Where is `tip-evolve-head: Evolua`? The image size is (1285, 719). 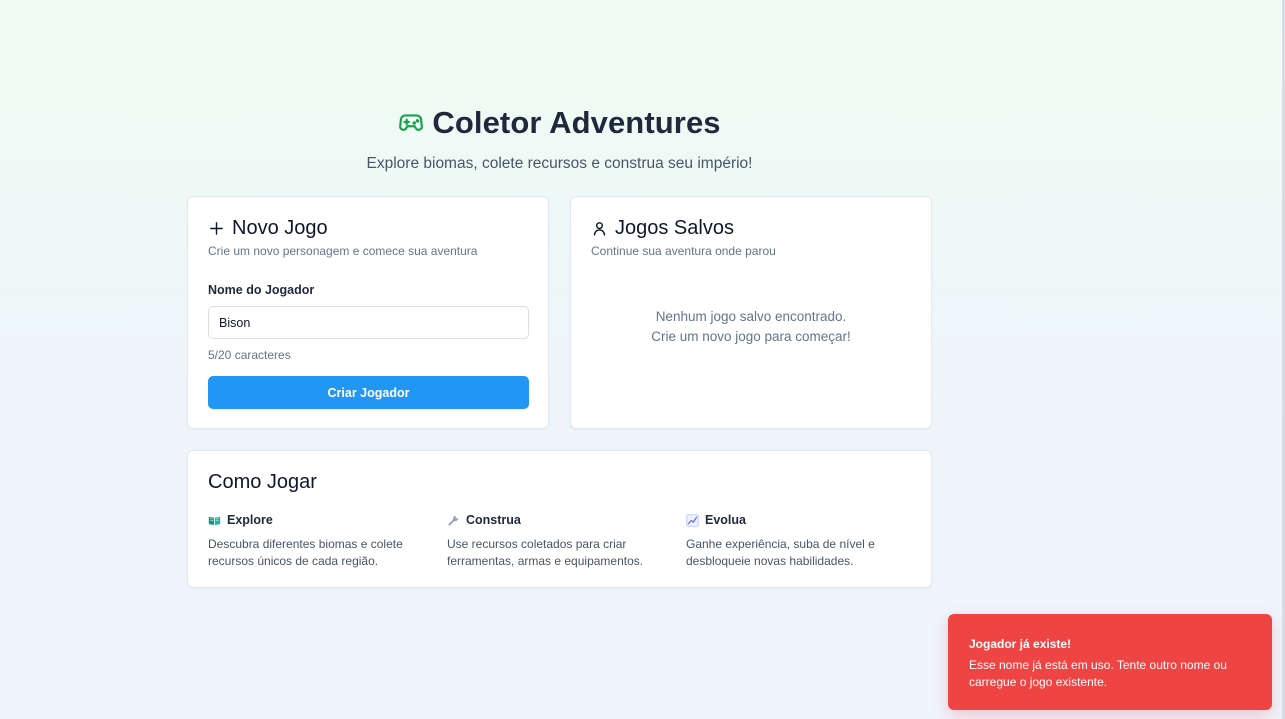 tip-evolve-head: Evolua is located at coordinates (793, 520).